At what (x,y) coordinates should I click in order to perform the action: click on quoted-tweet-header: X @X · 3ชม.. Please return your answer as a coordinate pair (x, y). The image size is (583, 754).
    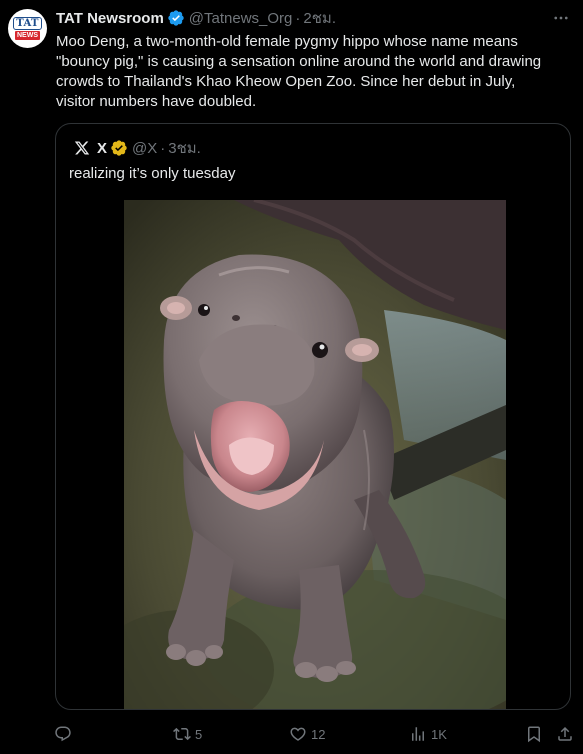
    Looking at the image, I should click on (136, 148).